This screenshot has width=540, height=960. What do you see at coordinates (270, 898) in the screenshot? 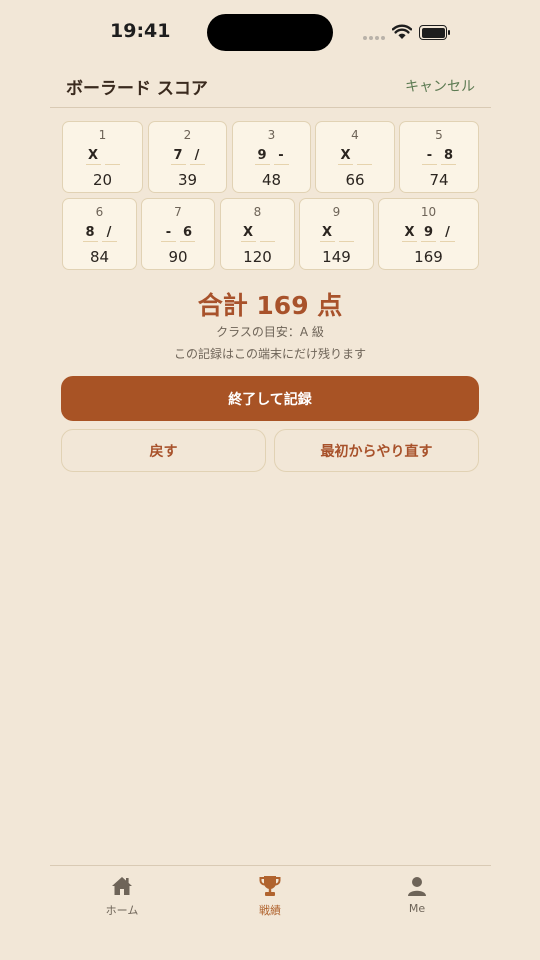
I see `tab-record: 戦績` at bounding box center [270, 898].